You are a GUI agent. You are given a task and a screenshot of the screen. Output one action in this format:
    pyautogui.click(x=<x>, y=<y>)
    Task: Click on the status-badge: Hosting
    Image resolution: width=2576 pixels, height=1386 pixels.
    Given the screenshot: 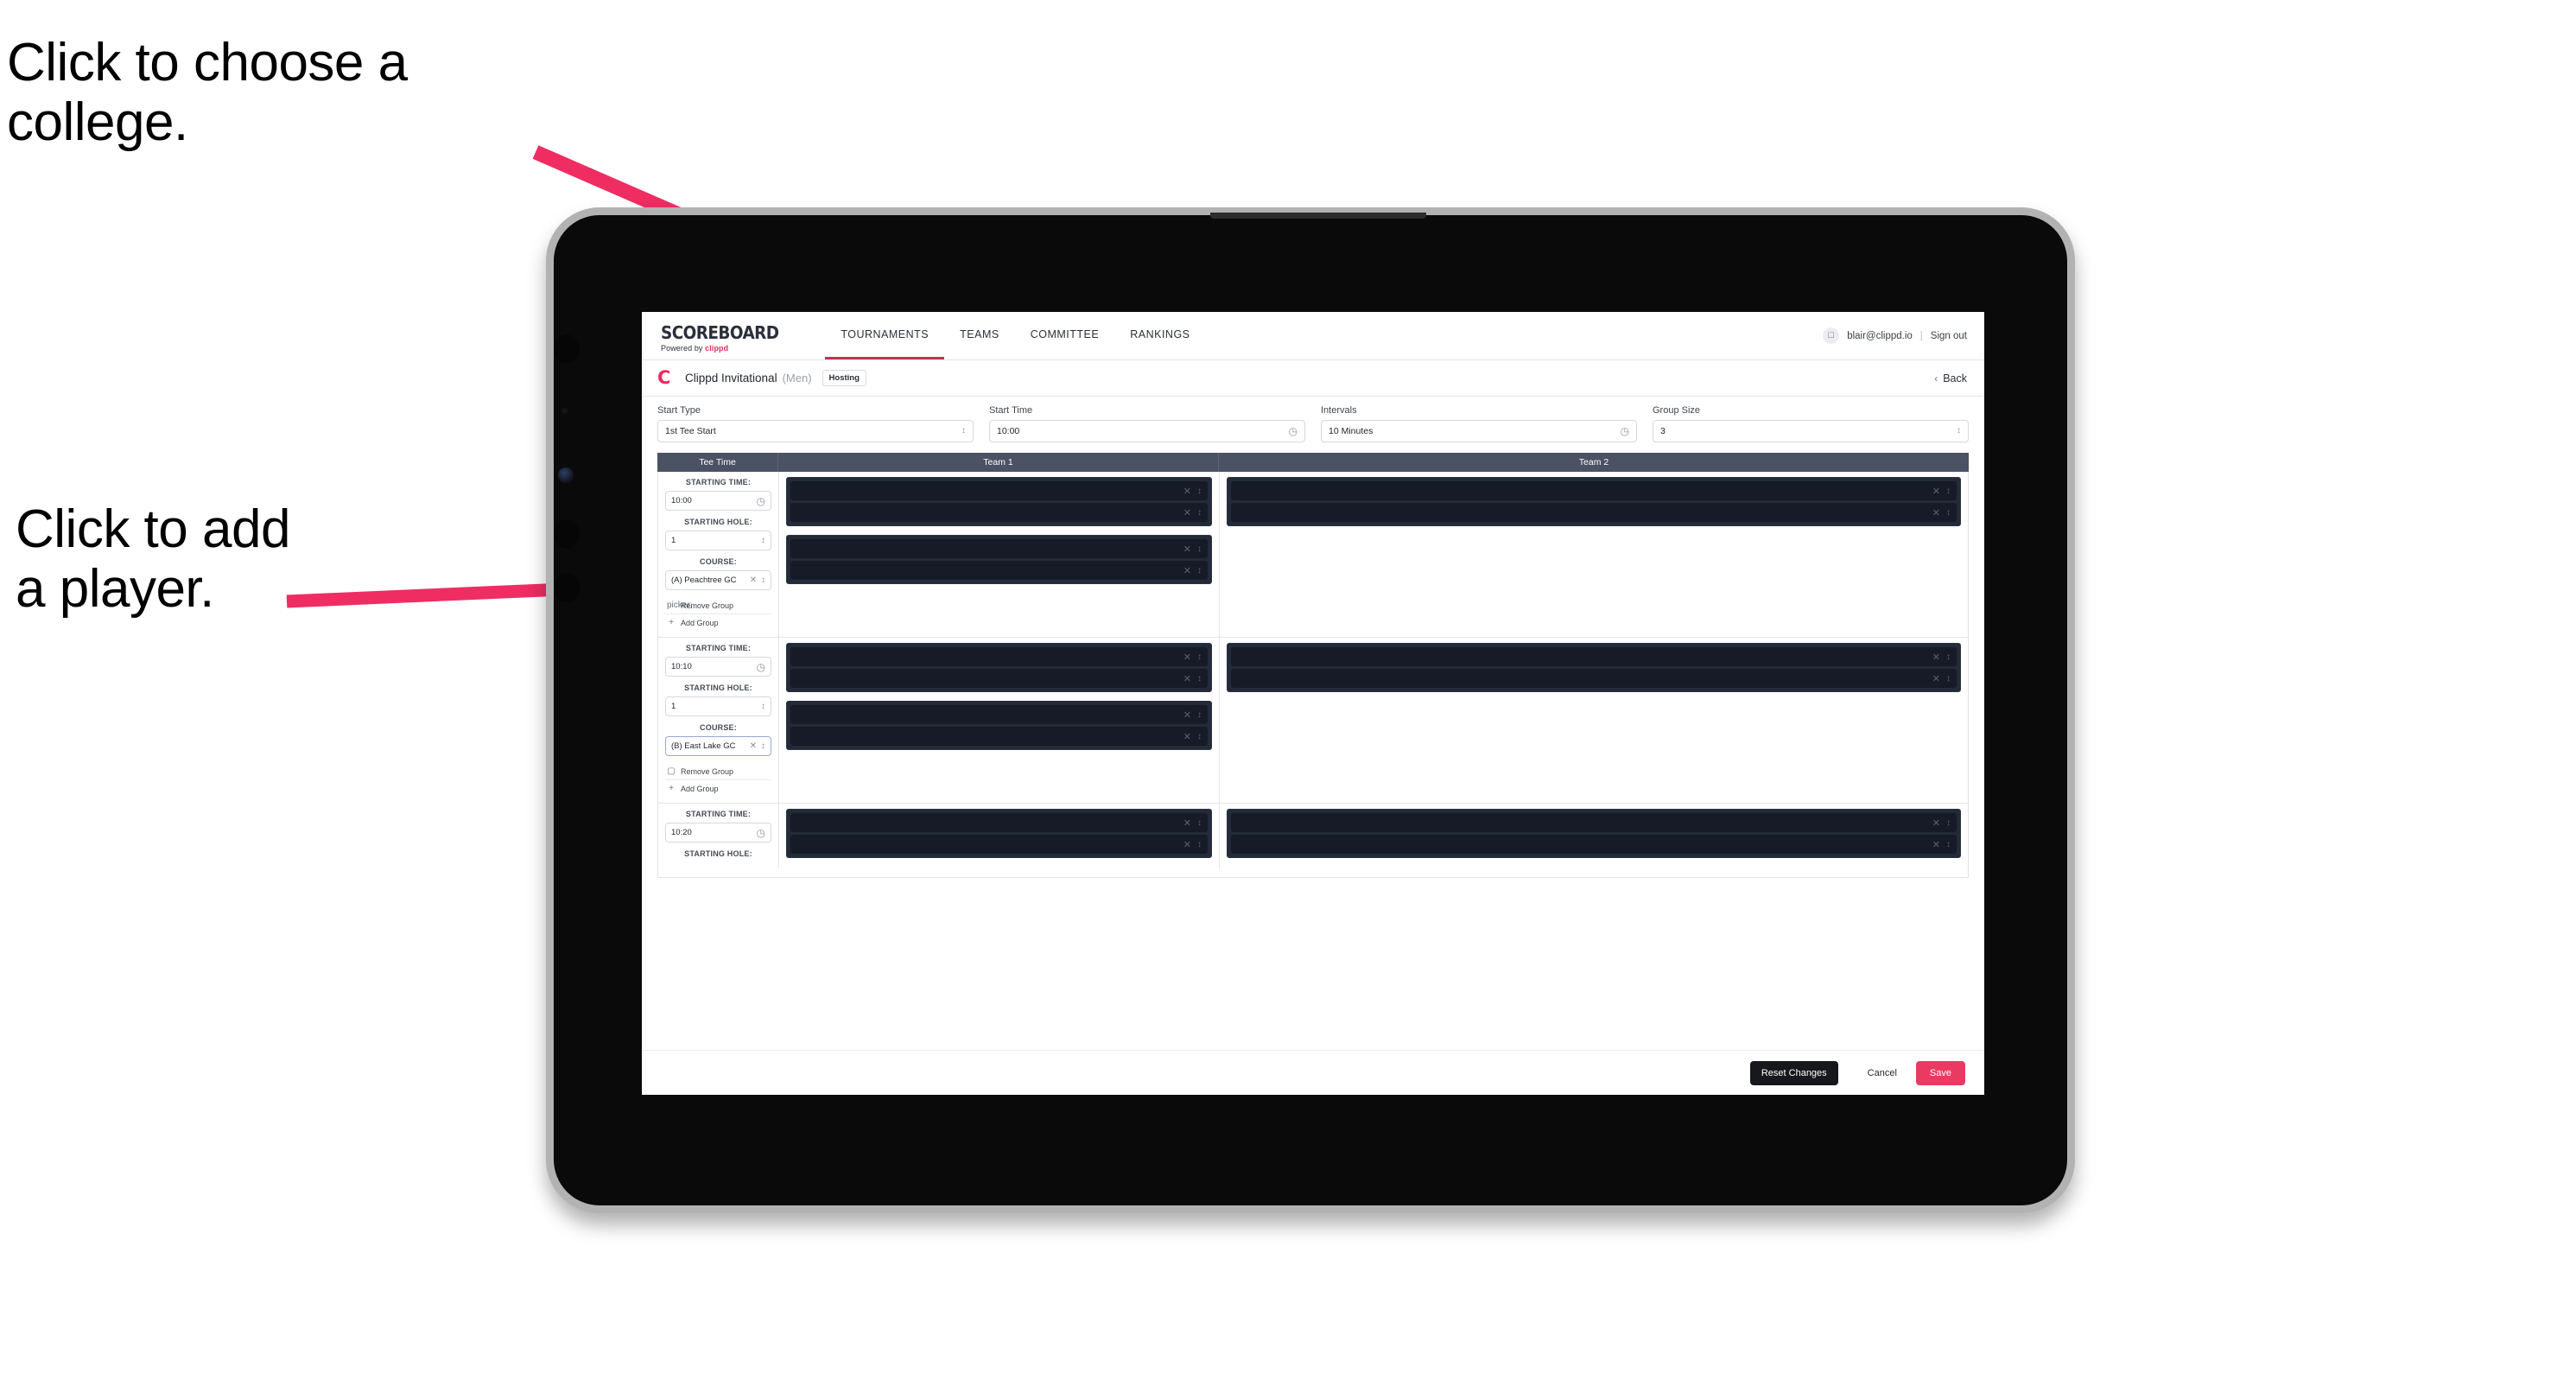 What is the action you would take?
    pyautogui.click(x=844, y=378)
    